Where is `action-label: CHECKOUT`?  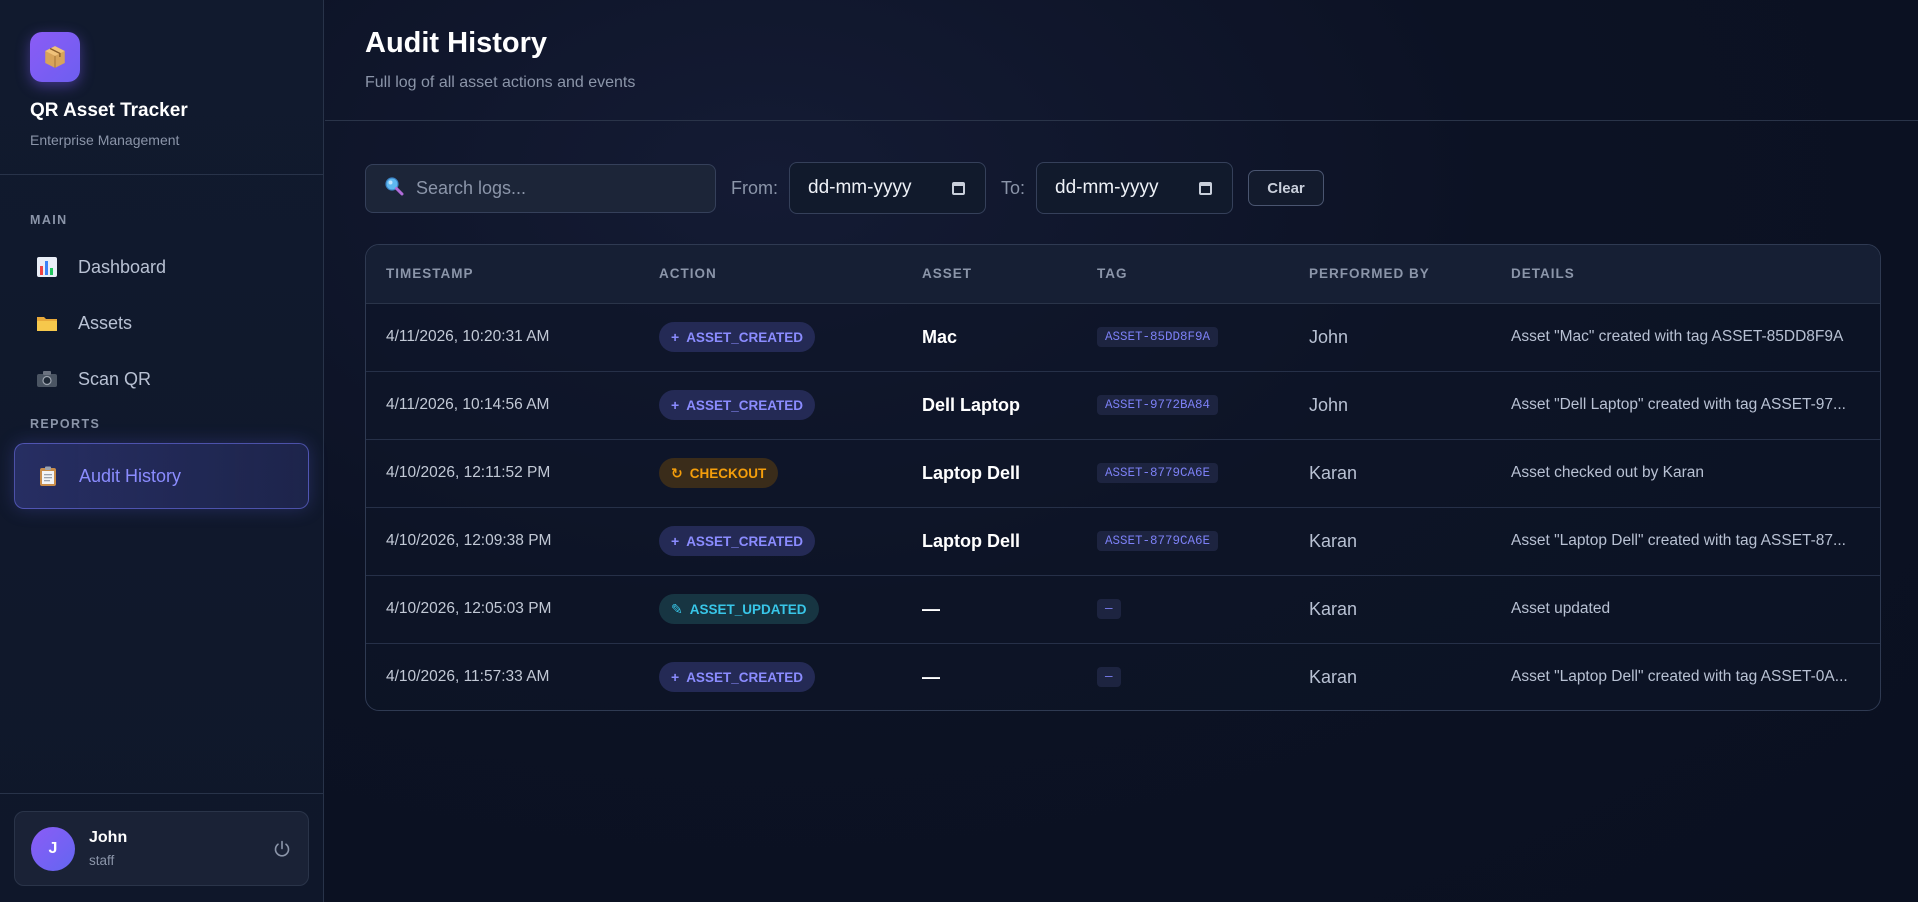 action-label: CHECKOUT is located at coordinates (728, 473).